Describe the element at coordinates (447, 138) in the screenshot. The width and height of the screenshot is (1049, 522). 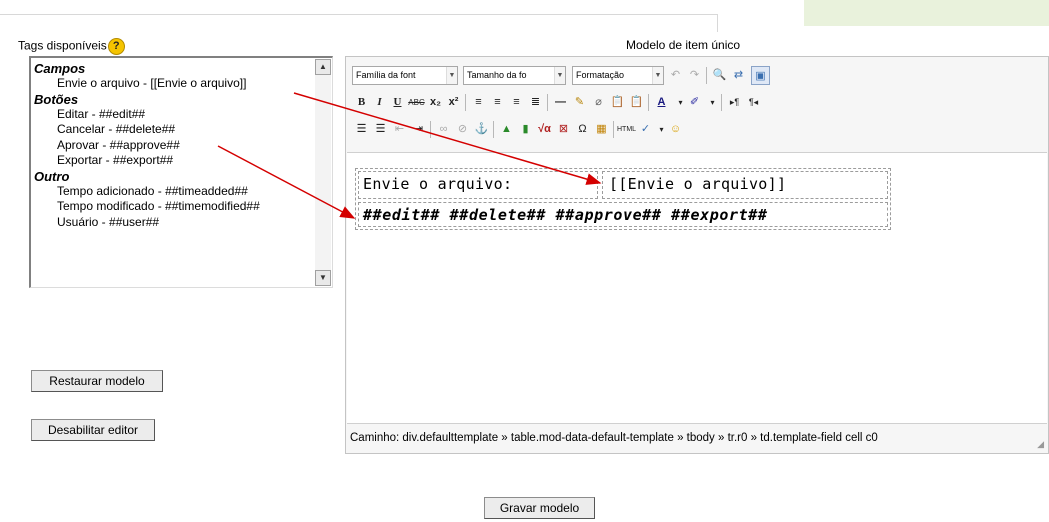
I see `arrow-file-tag` at that location.